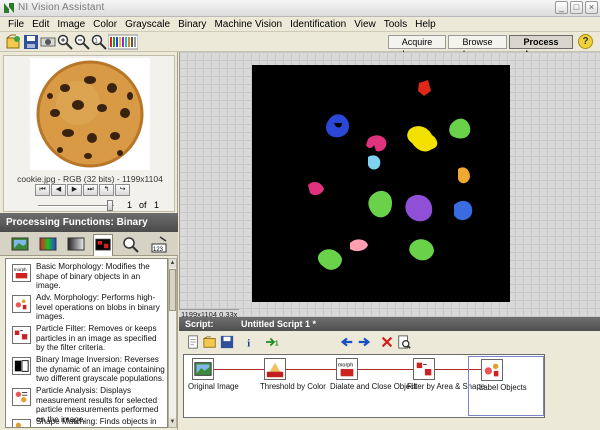  I want to click on acquire-icon, so click(48, 42).